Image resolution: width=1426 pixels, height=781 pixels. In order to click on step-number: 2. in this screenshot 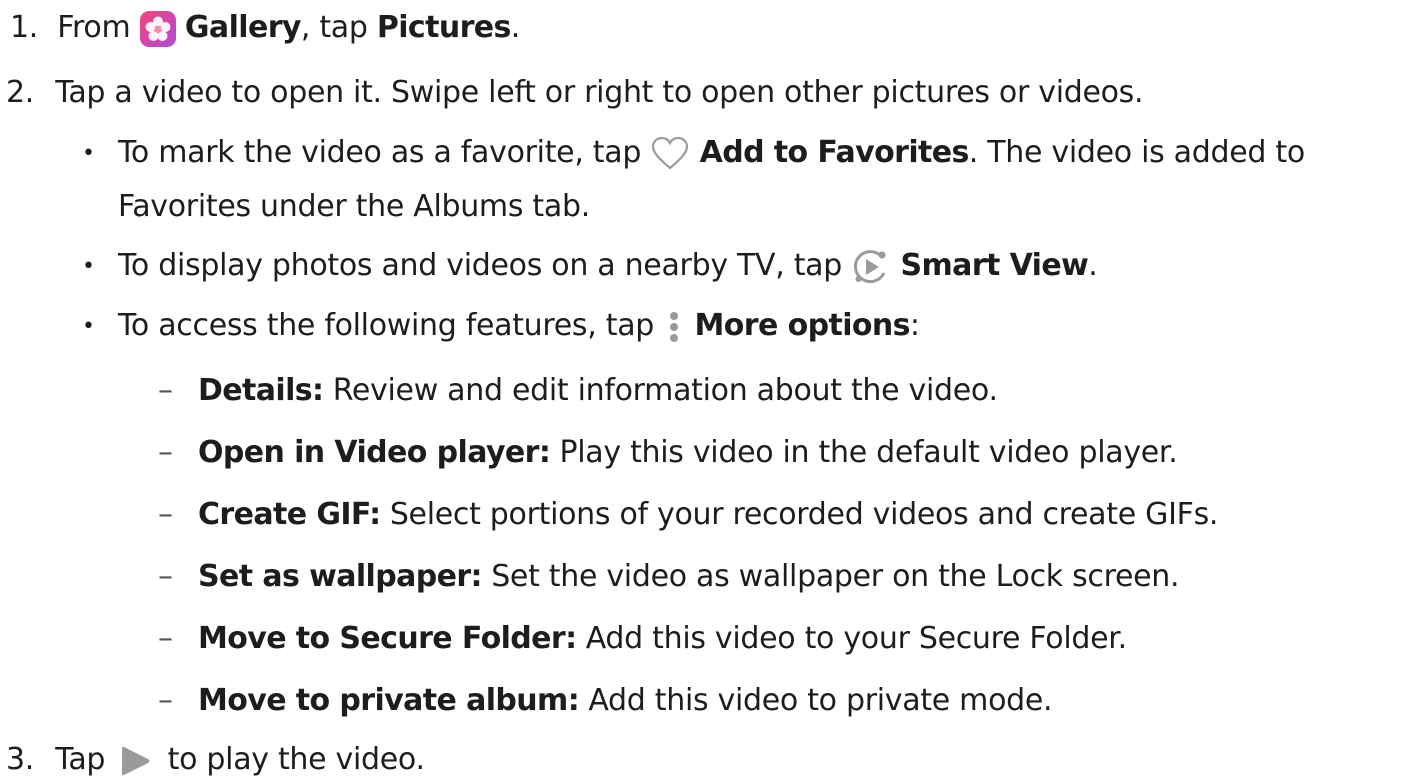, I will do `click(20, 92)`.